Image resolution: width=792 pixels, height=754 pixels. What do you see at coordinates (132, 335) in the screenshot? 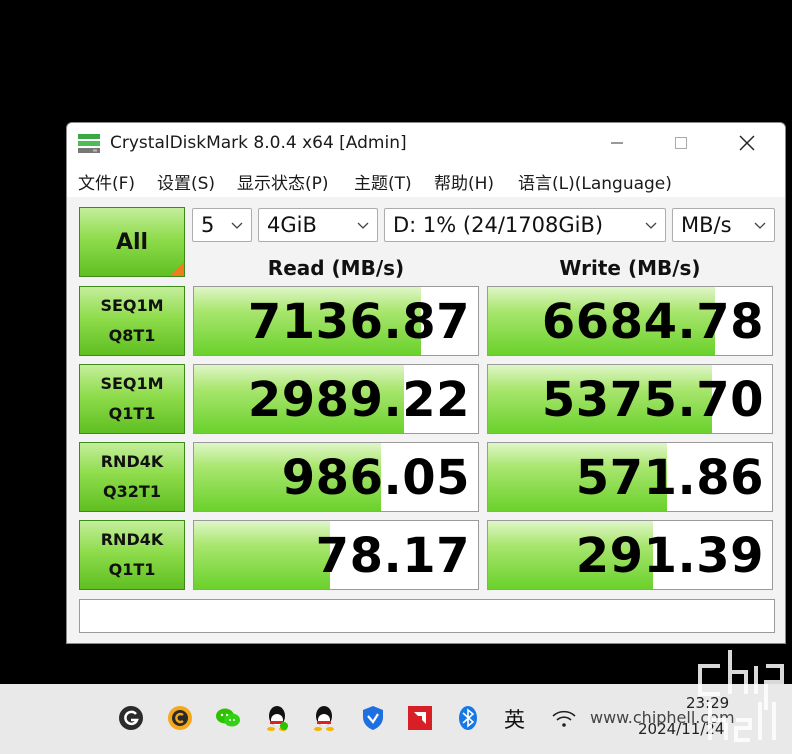
I see `test-label-line2: Q8T1` at bounding box center [132, 335].